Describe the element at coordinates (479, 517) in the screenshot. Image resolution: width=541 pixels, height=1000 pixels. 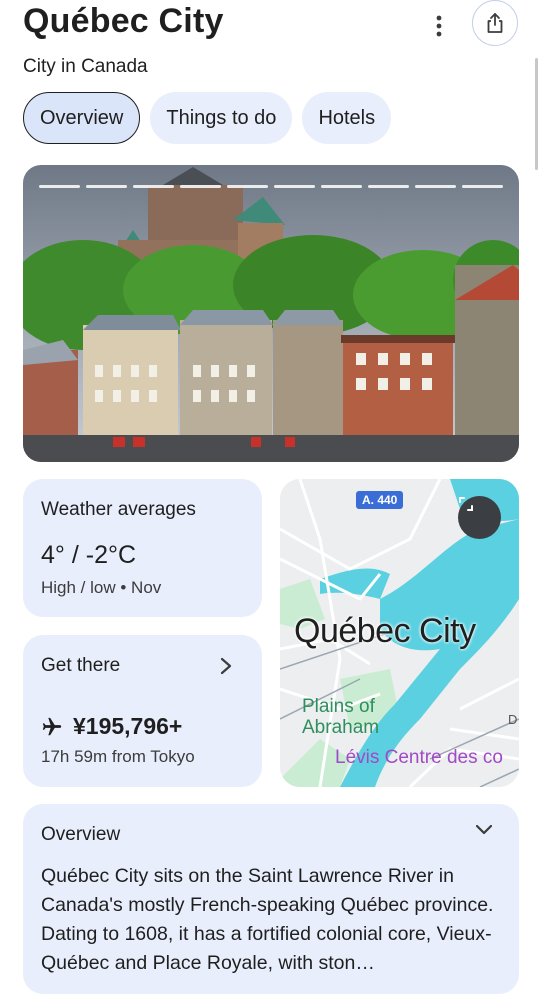
I see `map-expand-button` at that location.